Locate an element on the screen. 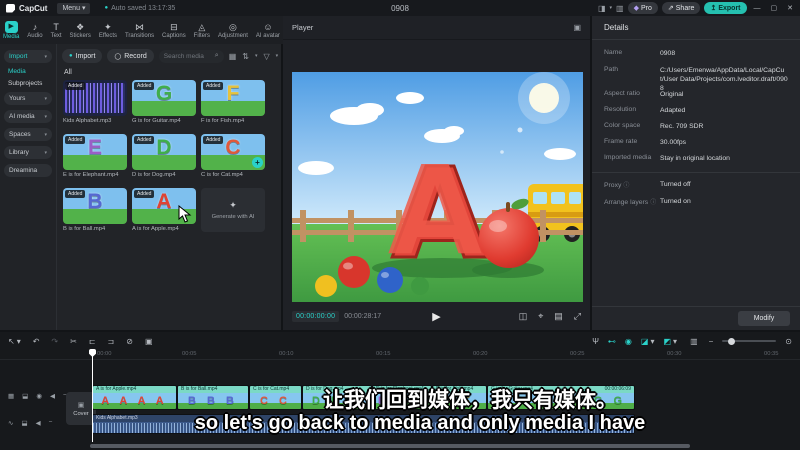 The image size is (800, 450). snap-icon: ⊷ is located at coordinates (612, 341).